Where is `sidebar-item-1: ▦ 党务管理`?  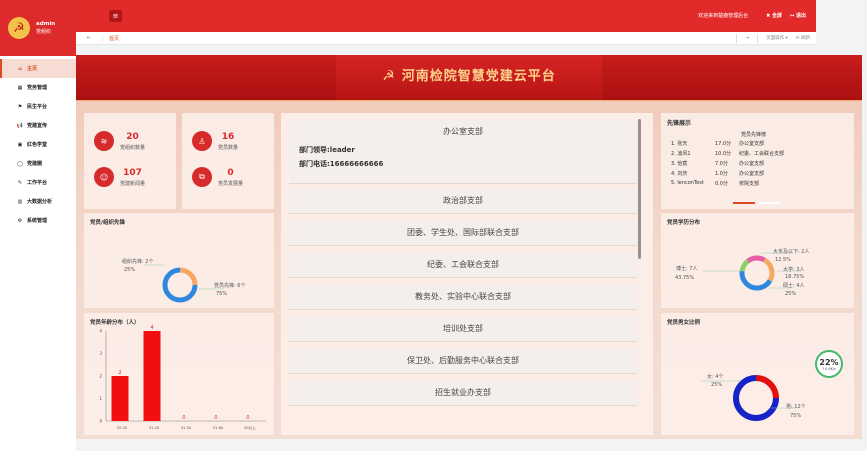 sidebar-item-1: ▦ 党务管理 is located at coordinates (38, 87).